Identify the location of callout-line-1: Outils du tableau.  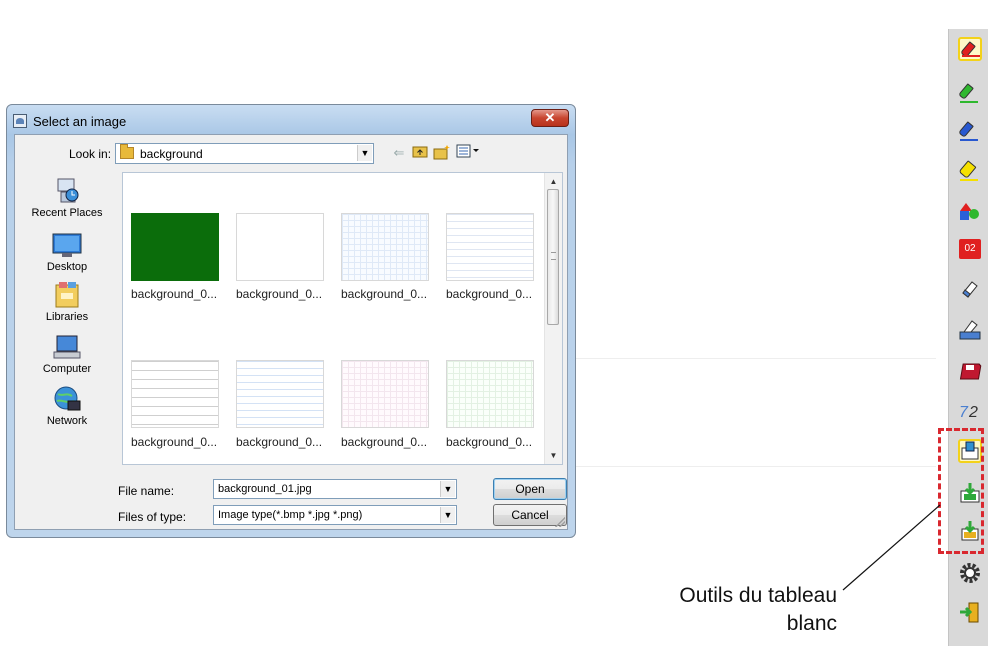
(758, 595).